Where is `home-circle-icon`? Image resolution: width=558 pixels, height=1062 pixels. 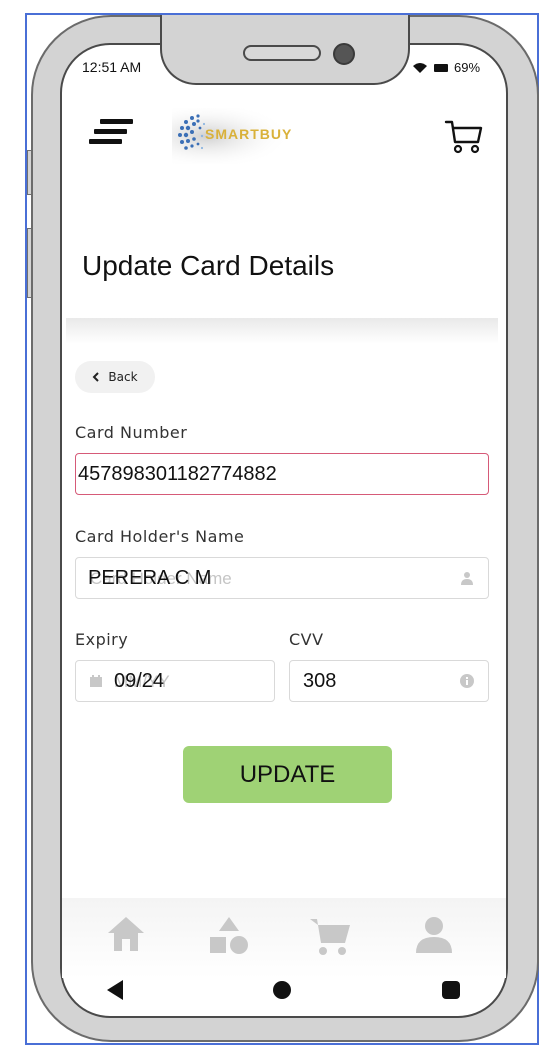 home-circle-icon is located at coordinates (282, 990).